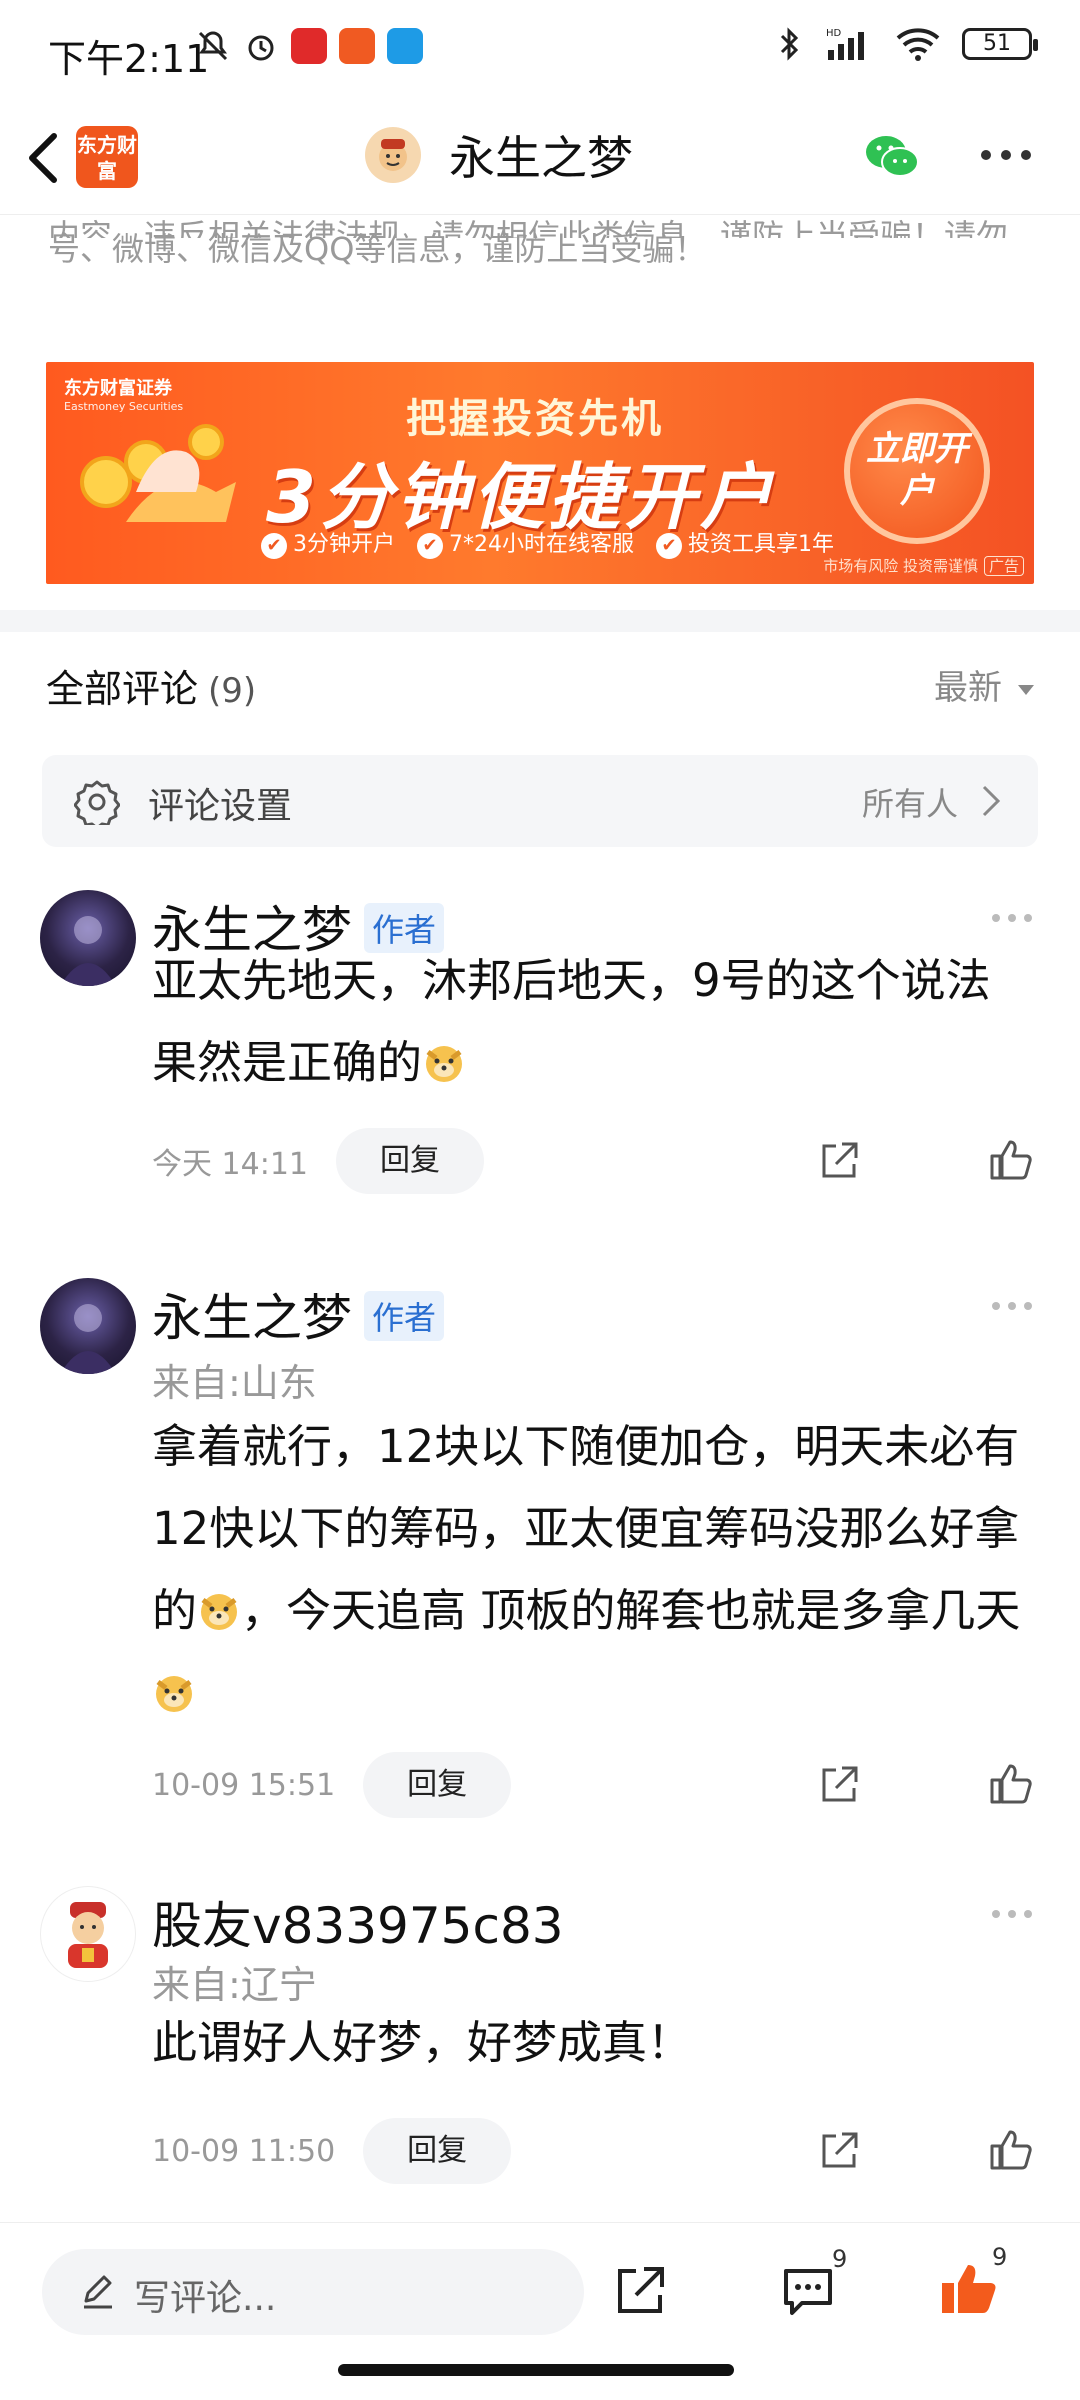 This screenshot has width=1080, height=2400. I want to click on page-title: 永生之梦, so click(541, 158).